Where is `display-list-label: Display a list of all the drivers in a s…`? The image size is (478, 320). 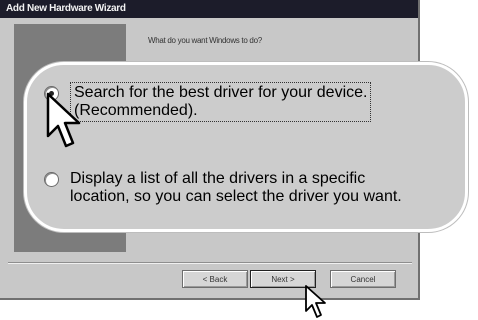 display-list-label: Display a list of all the drivers in a s… is located at coordinates (236, 188).